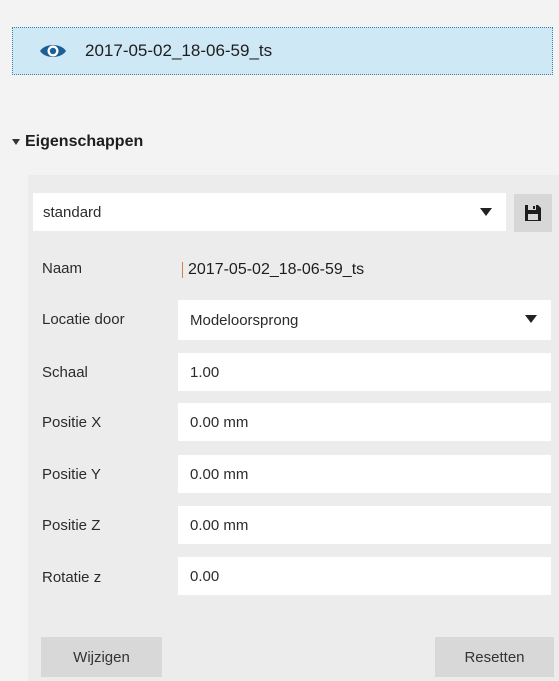  I want to click on rotation-z-input: 0.00, so click(364, 576).